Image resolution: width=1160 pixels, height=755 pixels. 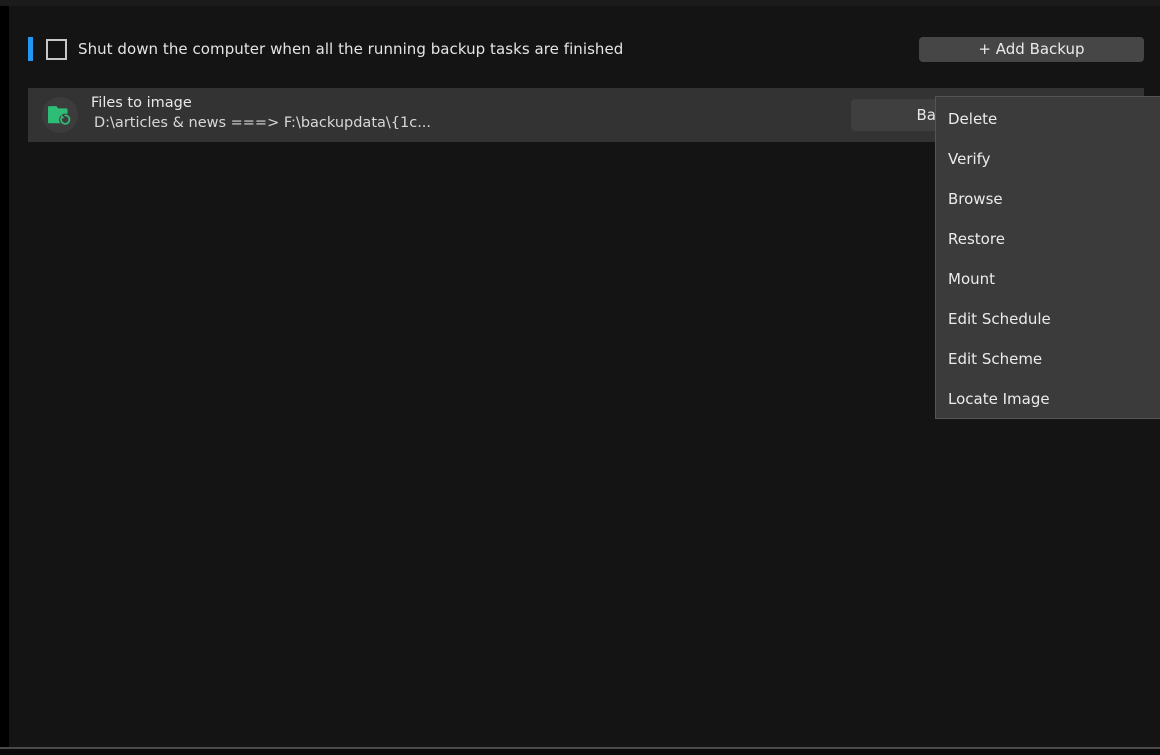 What do you see at coordinates (1048, 119) in the screenshot?
I see `menu-item-delete: Delete` at bounding box center [1048, 119].